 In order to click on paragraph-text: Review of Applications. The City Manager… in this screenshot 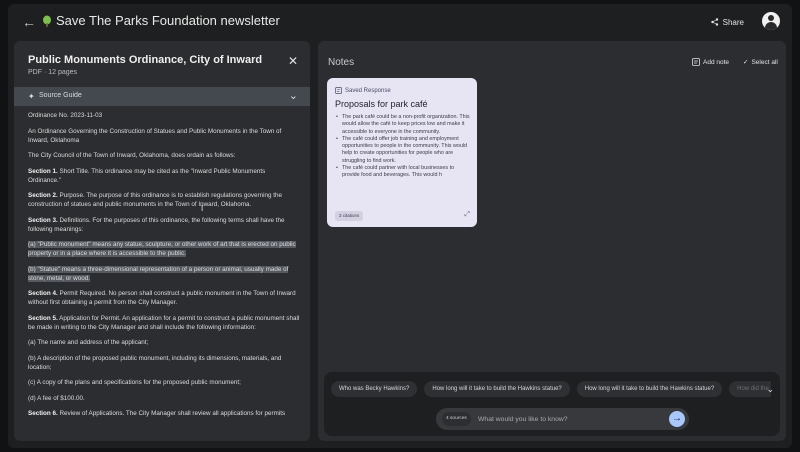, I will do `click(171, 413)`.